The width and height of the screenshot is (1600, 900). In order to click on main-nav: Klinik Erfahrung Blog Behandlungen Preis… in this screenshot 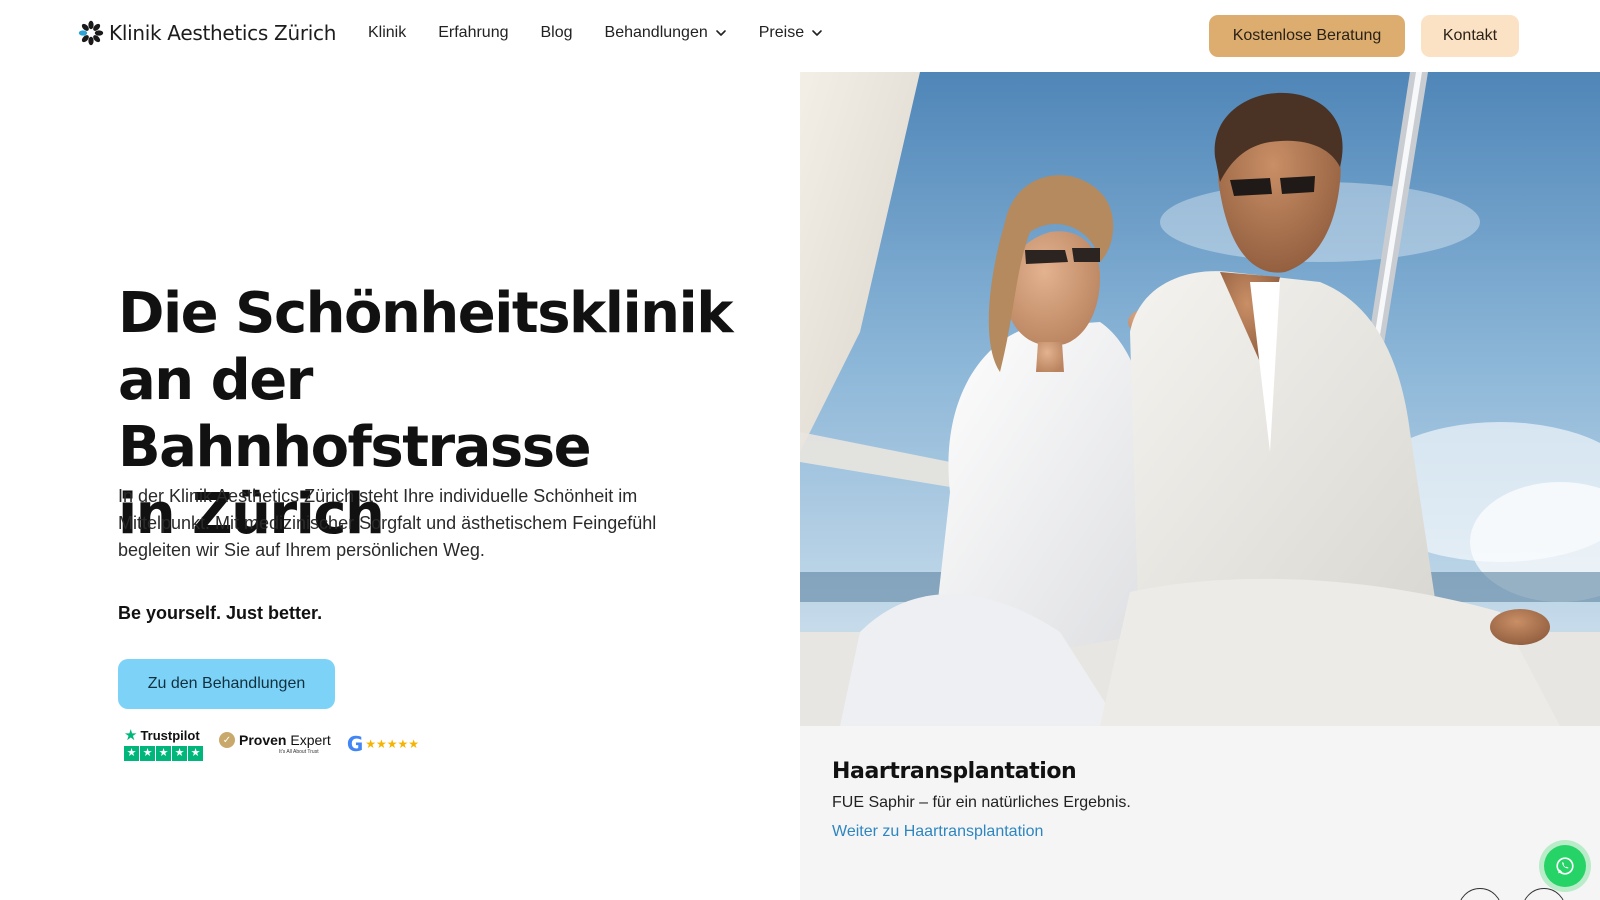, I will do `click(595, 33)`.